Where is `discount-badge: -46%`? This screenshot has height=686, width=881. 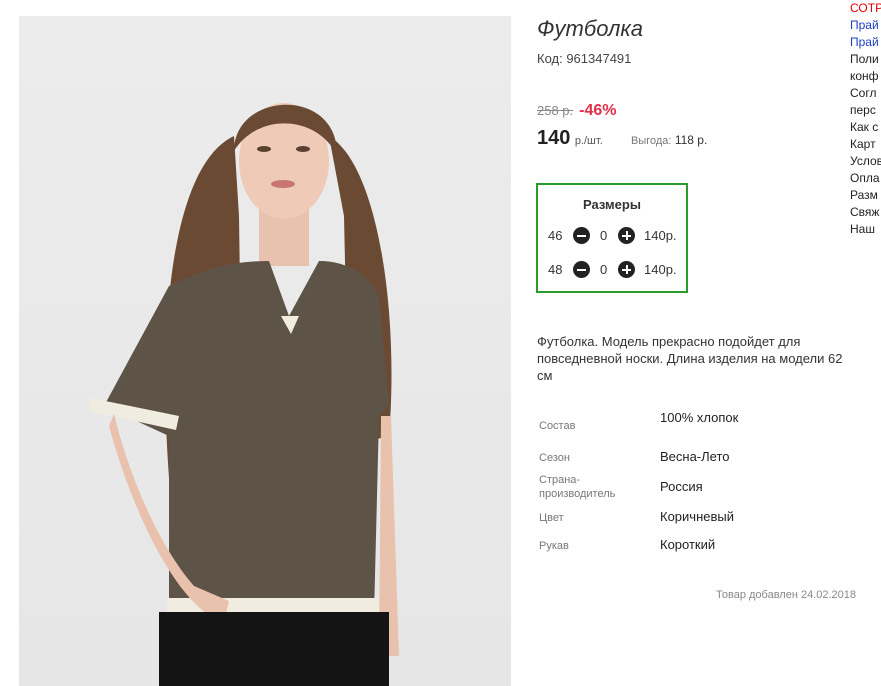
discount-badge: -46% is located at coordinates (598, 110).